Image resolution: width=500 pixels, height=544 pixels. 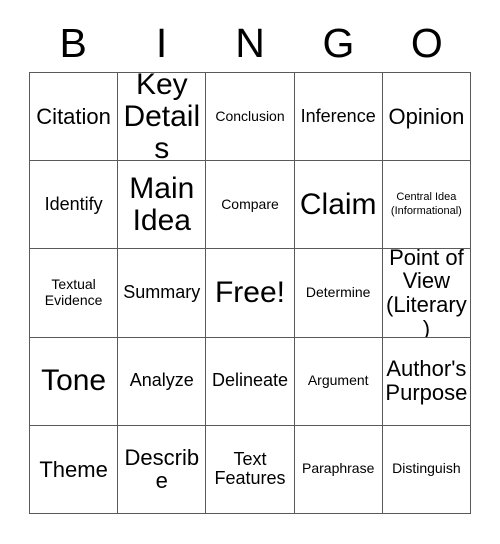 I want to click on bingo-cell-label: Distinguish, so click(x=426, y=468).